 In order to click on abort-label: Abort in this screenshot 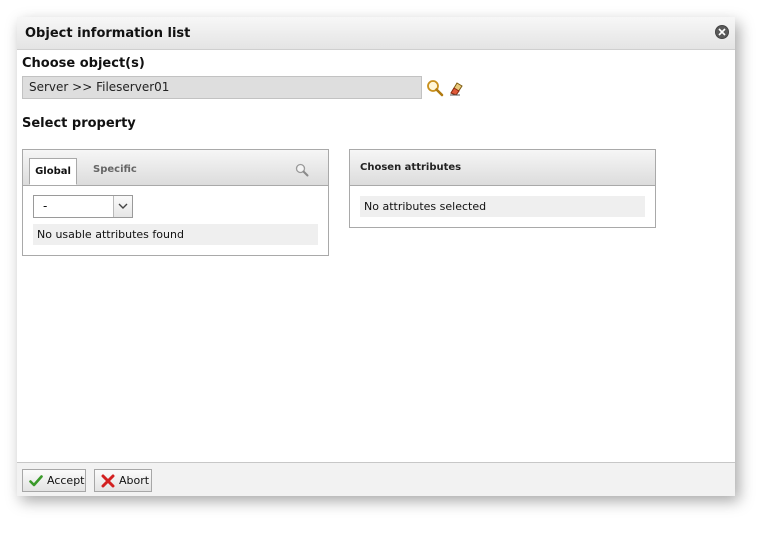, I will do `click(134, 480)`.